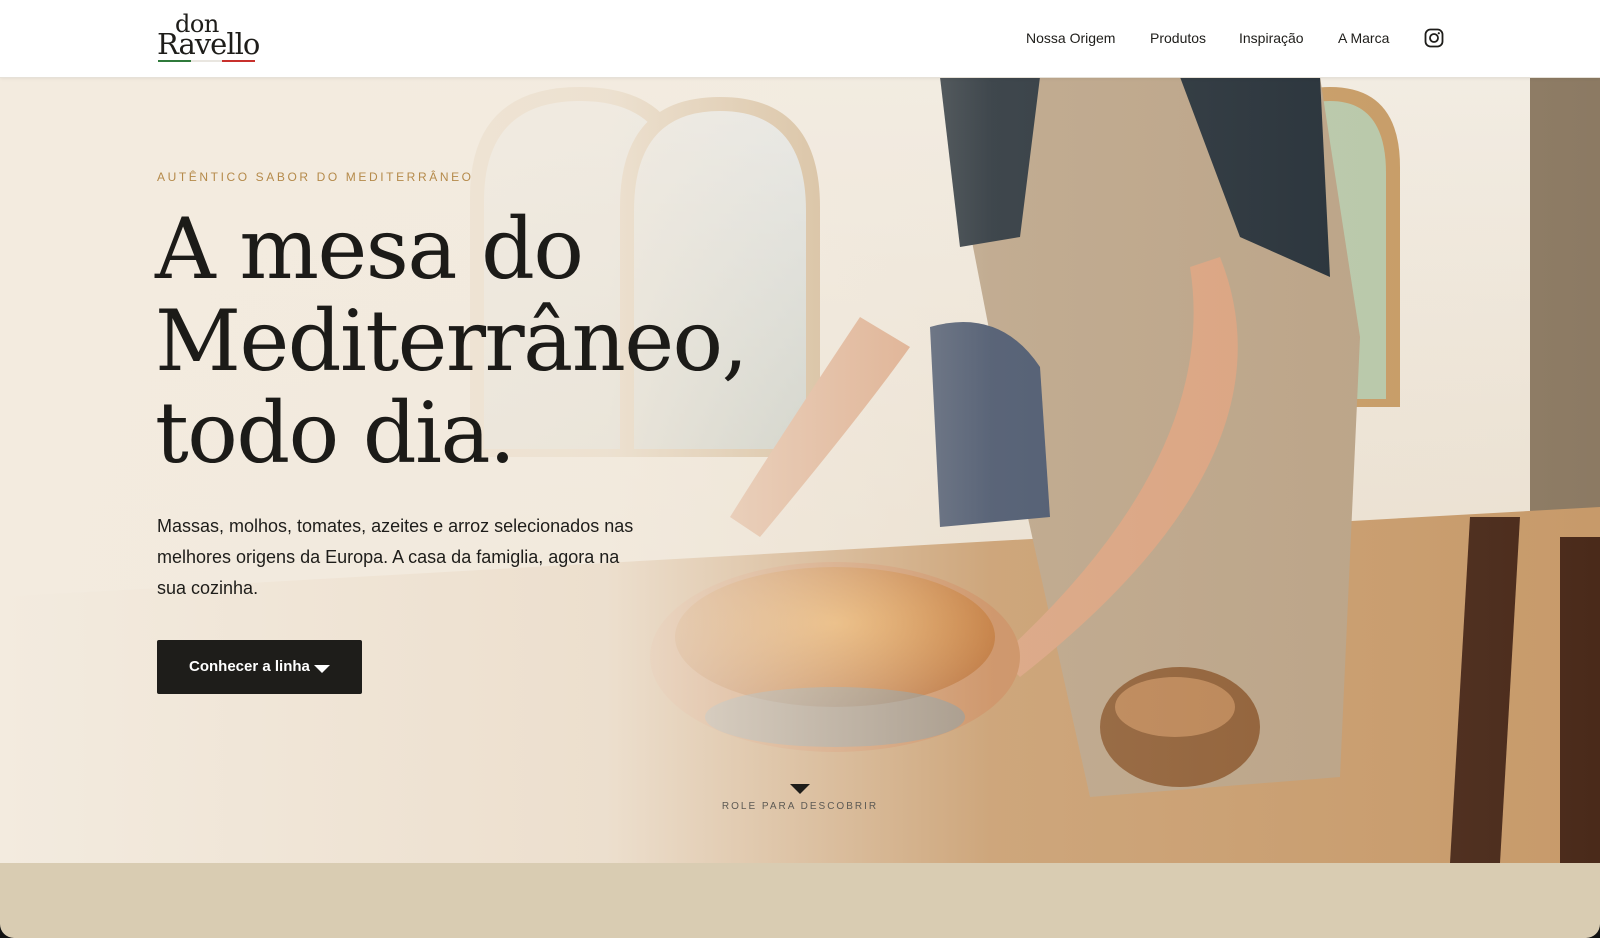 This screenshot has height=938, width=1600. What do you see at coordinates (1178, 38) in the screenshot?
I see `nav-link-produtos: Produtos` at bounding box center [1178, 38].